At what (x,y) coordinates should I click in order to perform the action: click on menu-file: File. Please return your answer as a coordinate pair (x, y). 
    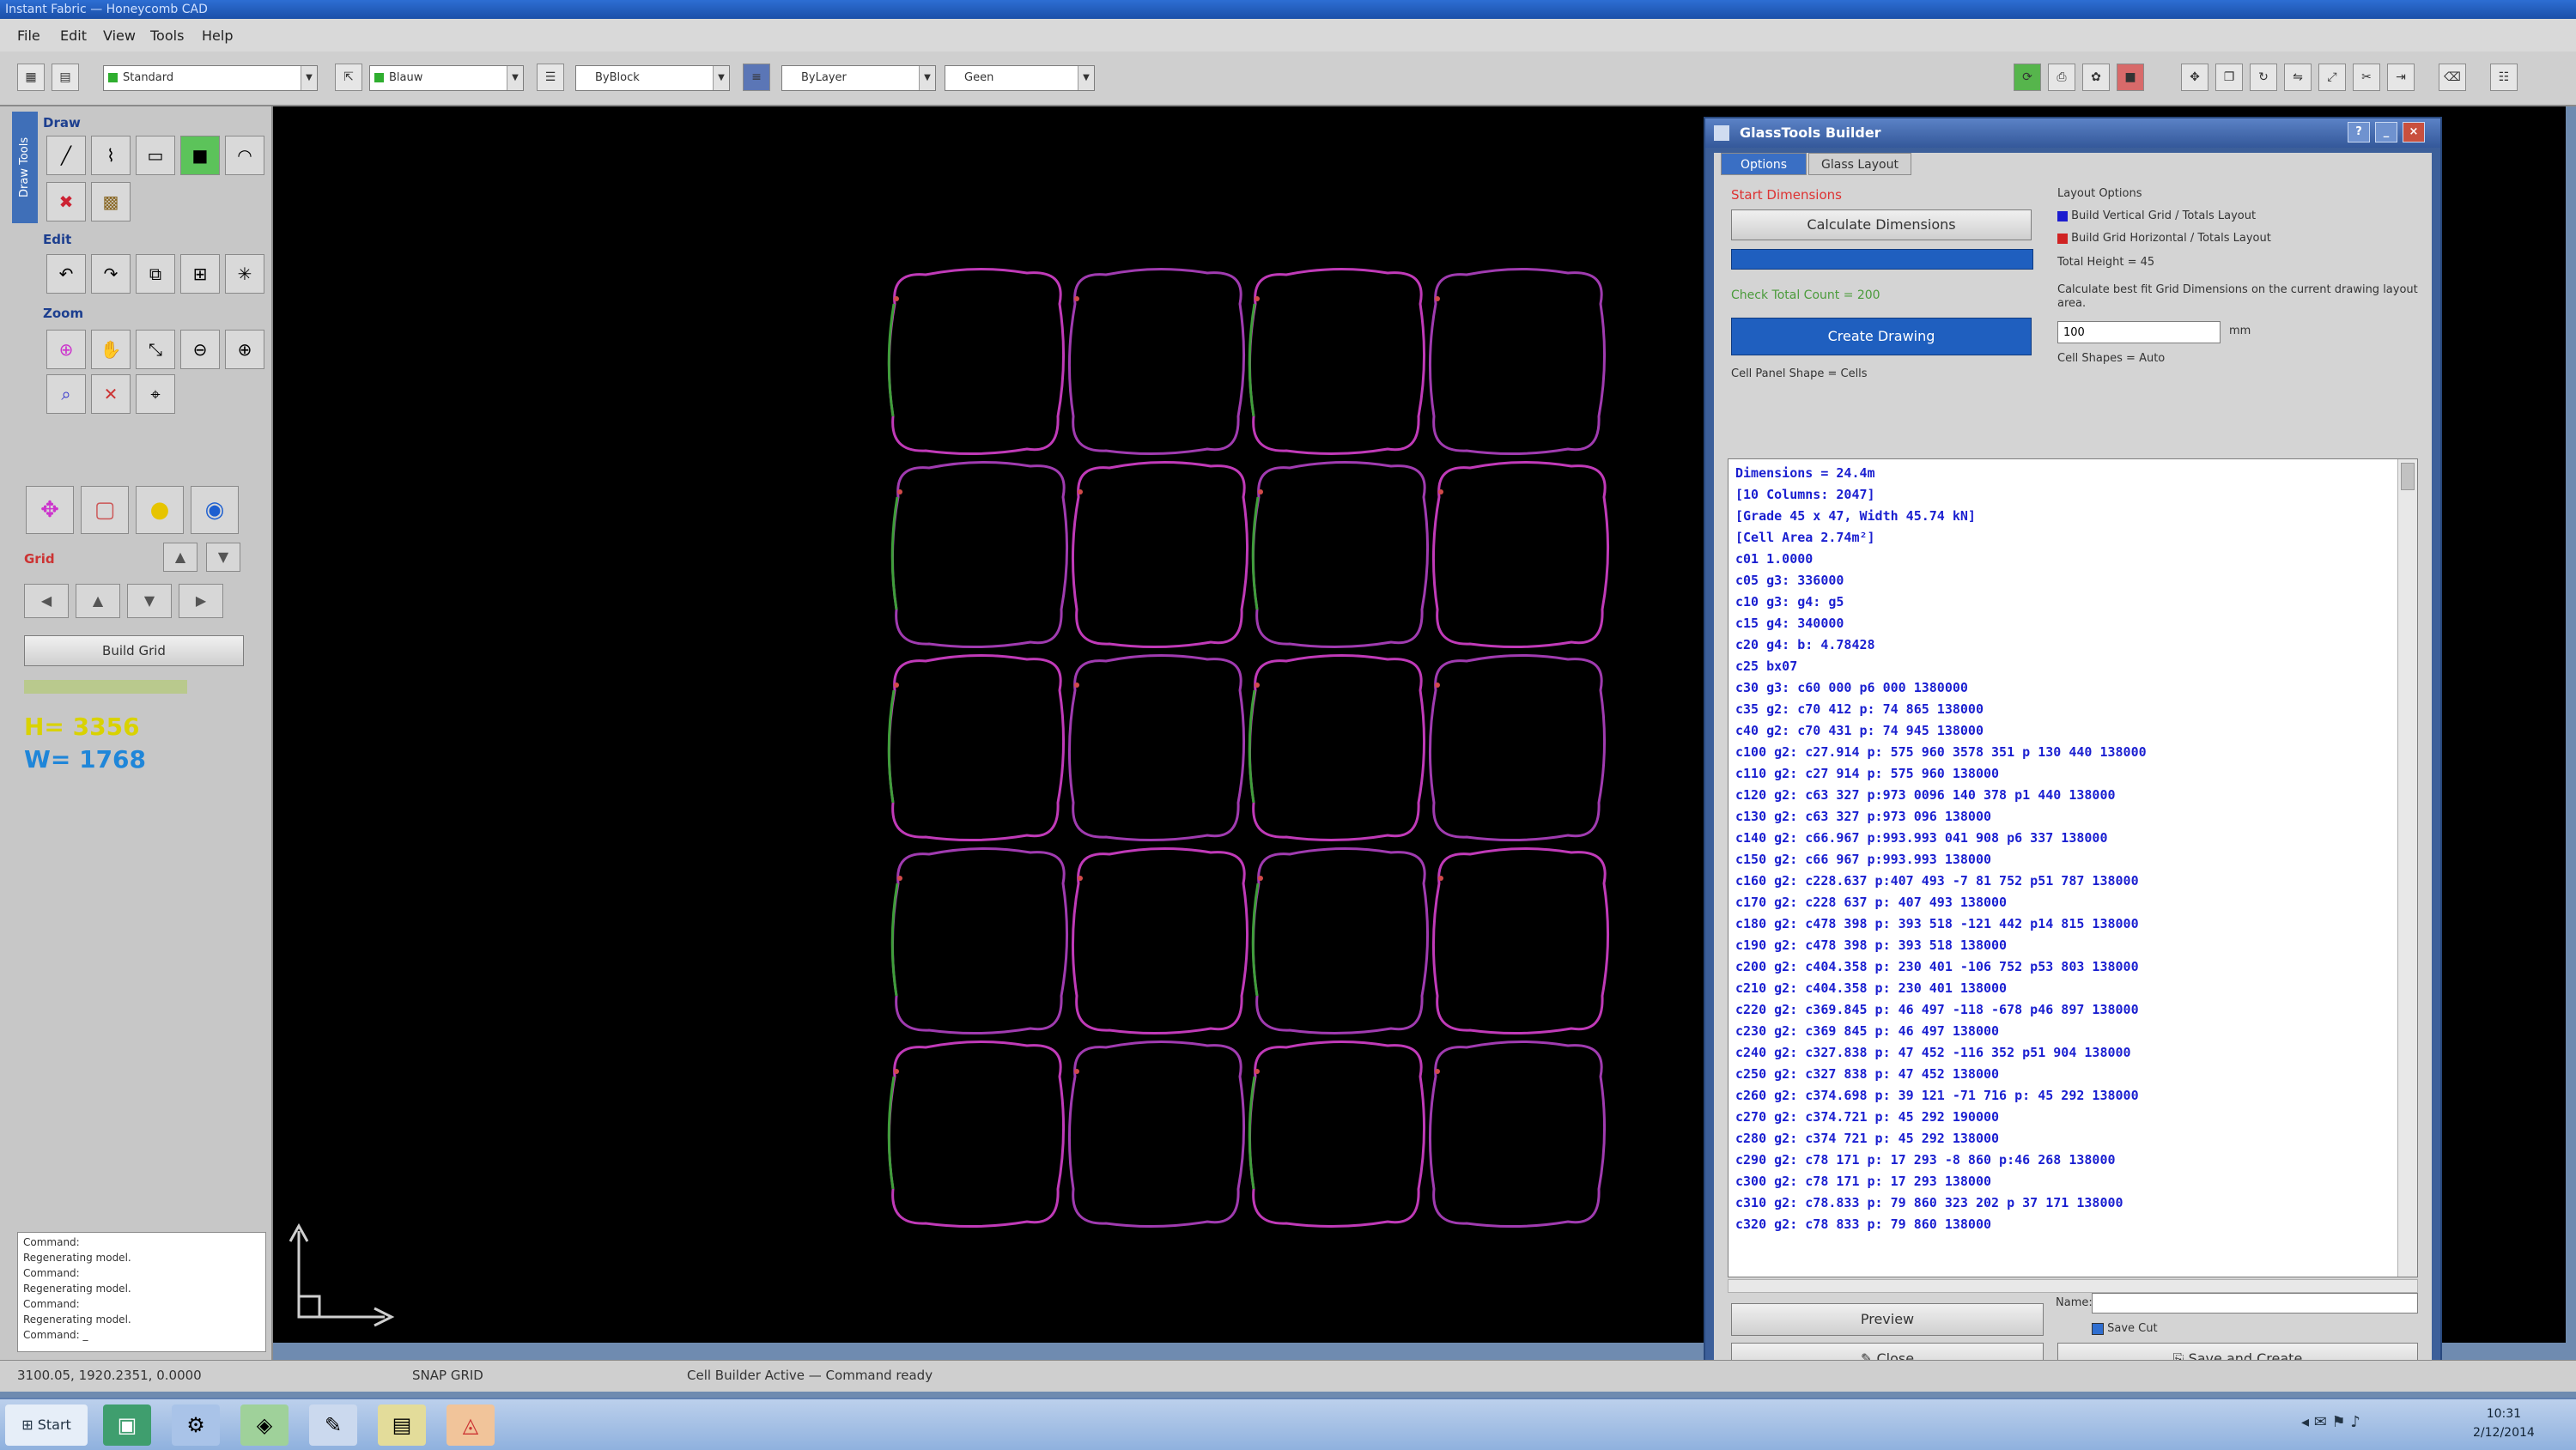
    Looking at the image, I should click on (28, 36).